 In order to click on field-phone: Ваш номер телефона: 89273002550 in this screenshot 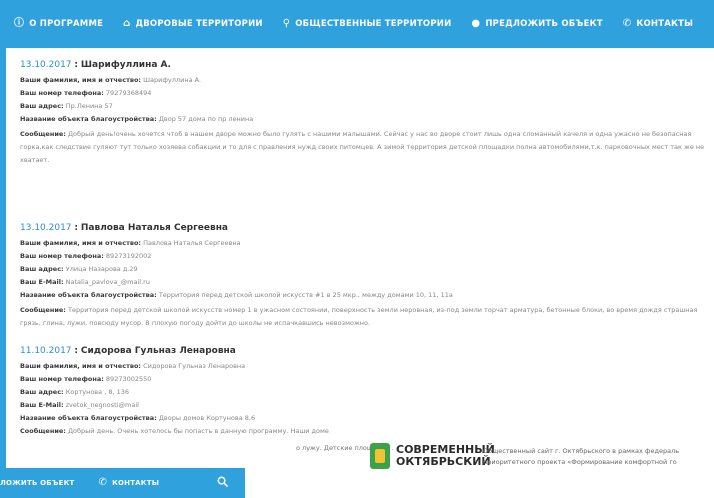, I will do `click(367, 379)`.